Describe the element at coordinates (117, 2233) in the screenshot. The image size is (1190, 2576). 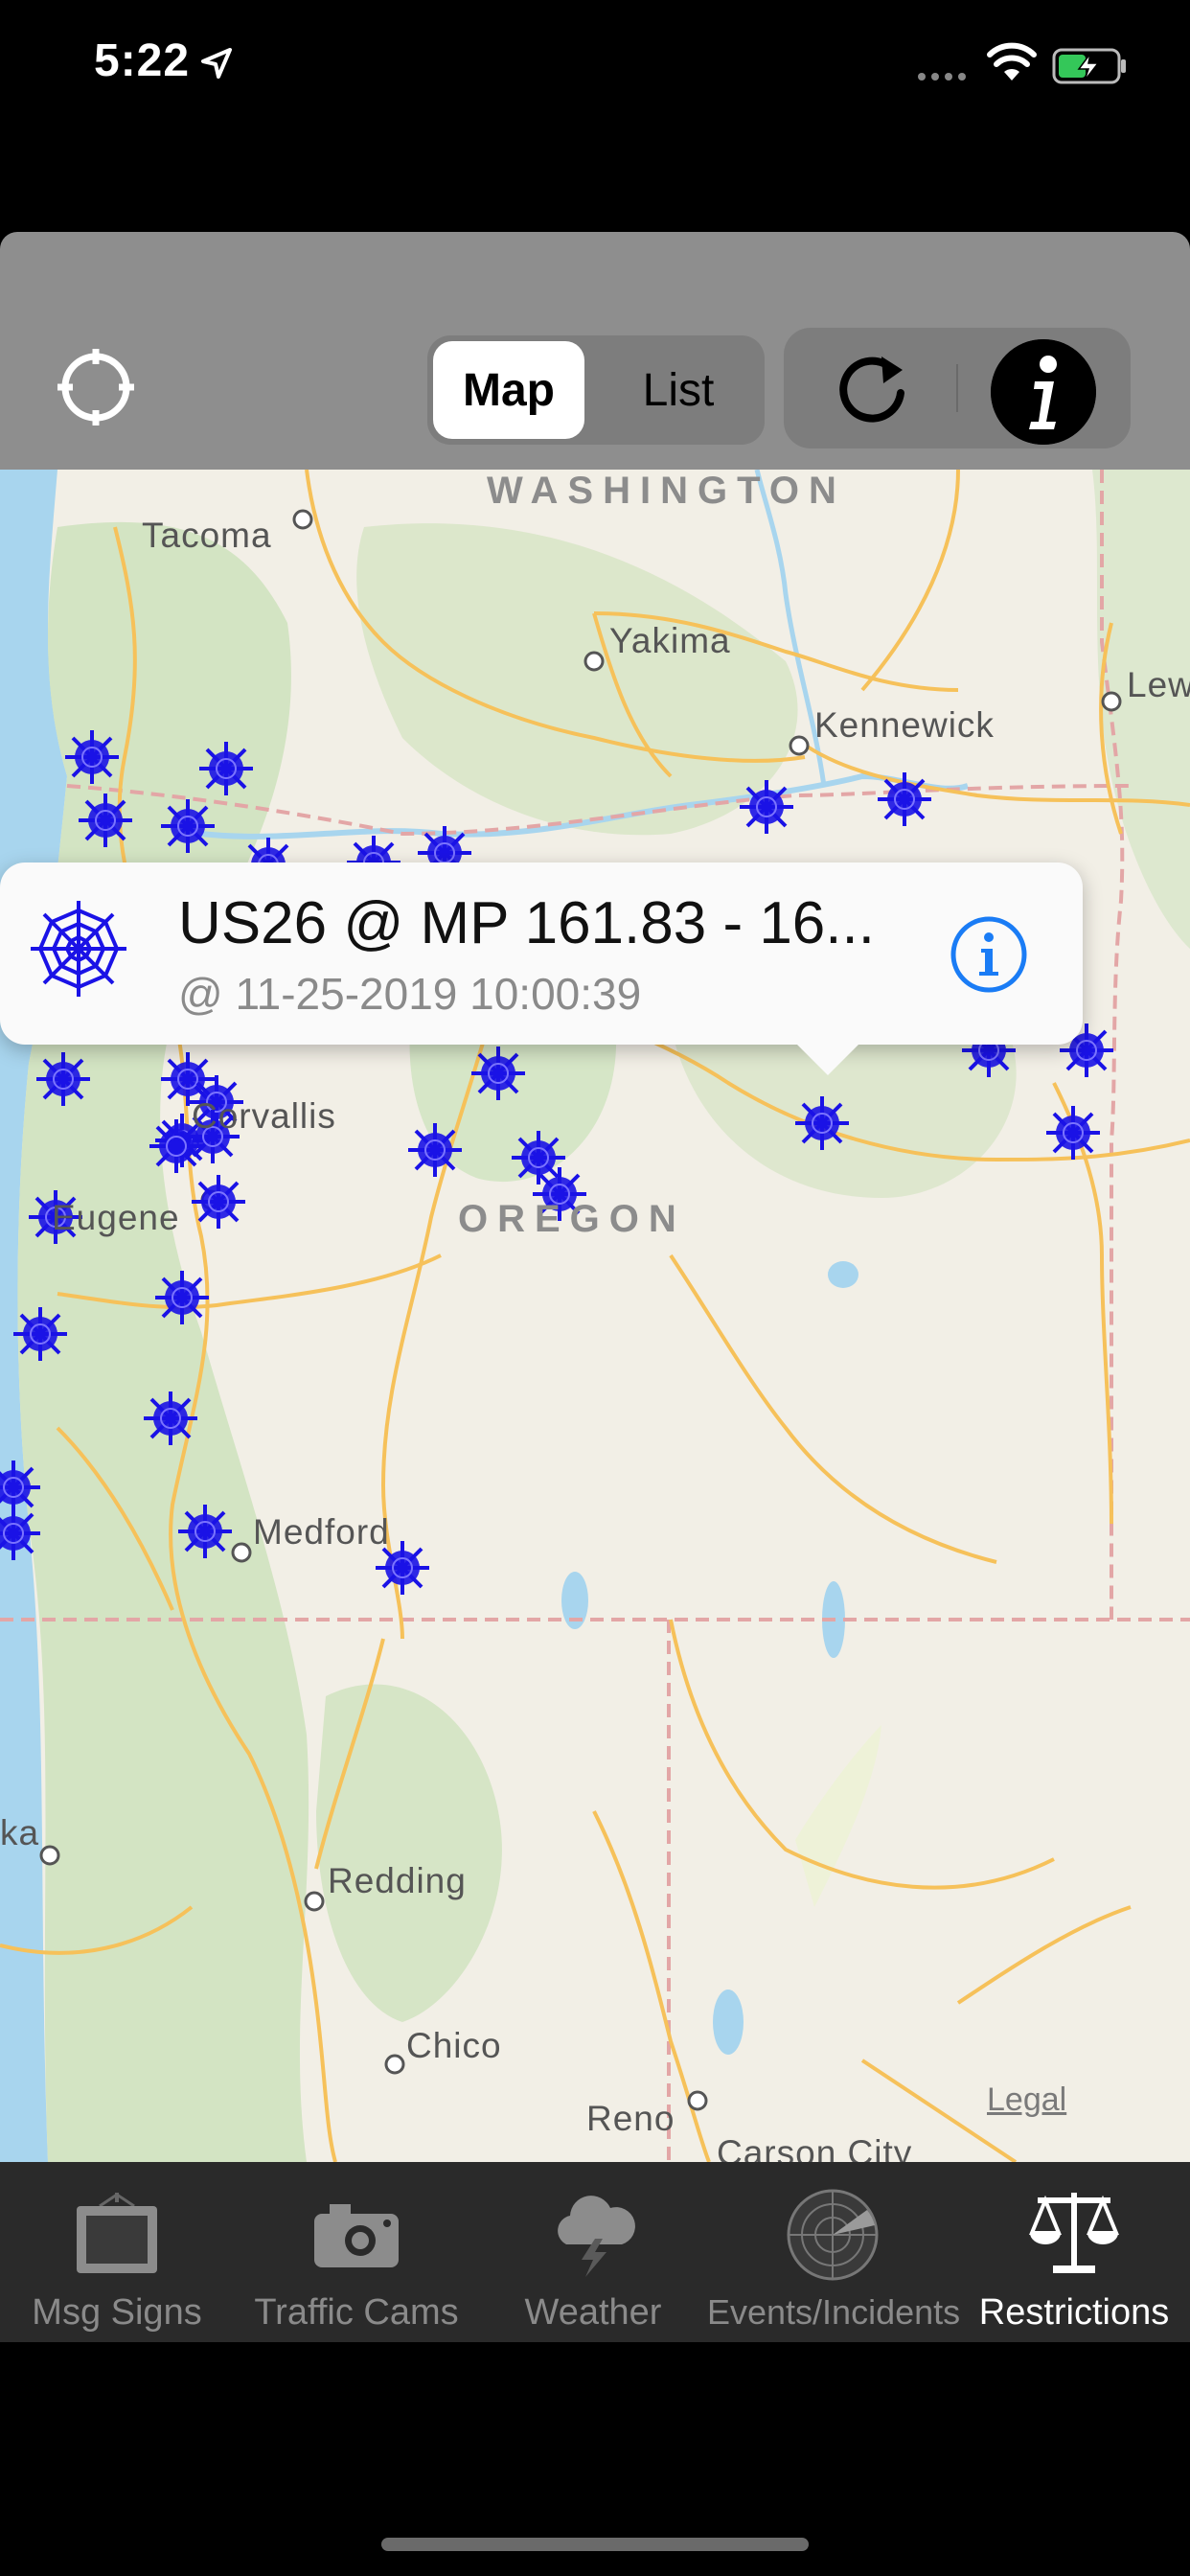
I see `message-sign-icon` at that location.